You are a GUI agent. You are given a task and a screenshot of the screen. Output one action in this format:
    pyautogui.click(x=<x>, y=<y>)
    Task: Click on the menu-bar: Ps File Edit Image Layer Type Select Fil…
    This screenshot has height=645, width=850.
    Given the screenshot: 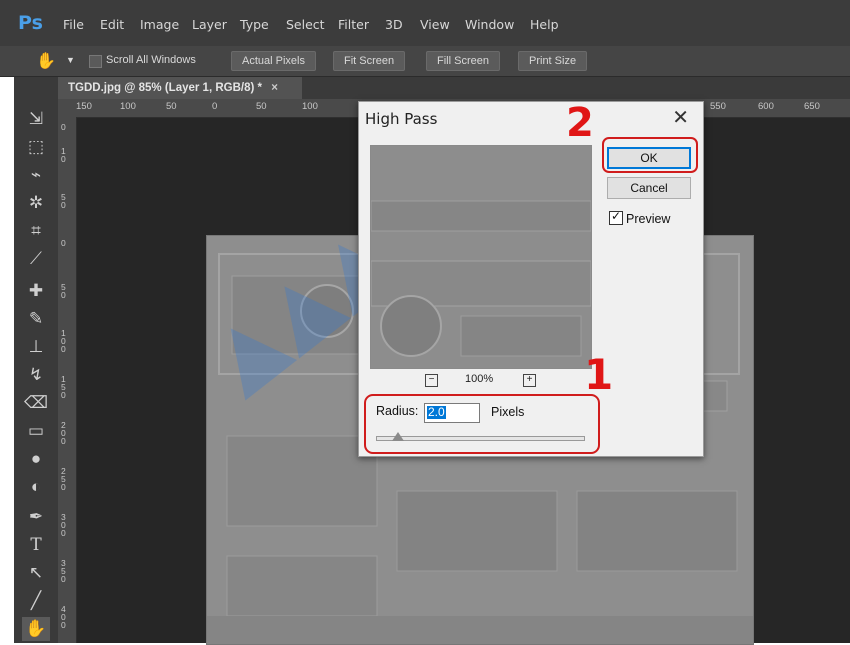 What is the action you would take?
    pyautogui.click(x=425, y=23)
    